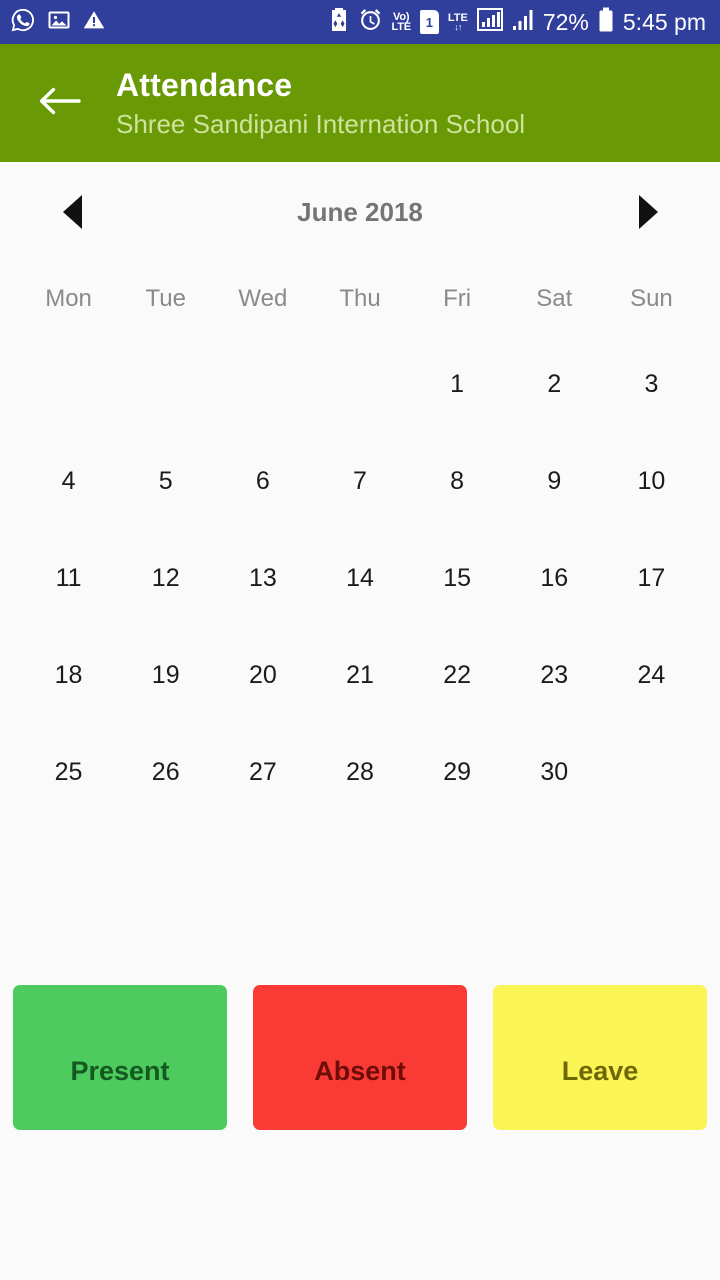 The width and height of the screenshot is (720, 1280). I want to click on day-cell: 6, so click(262, 481).